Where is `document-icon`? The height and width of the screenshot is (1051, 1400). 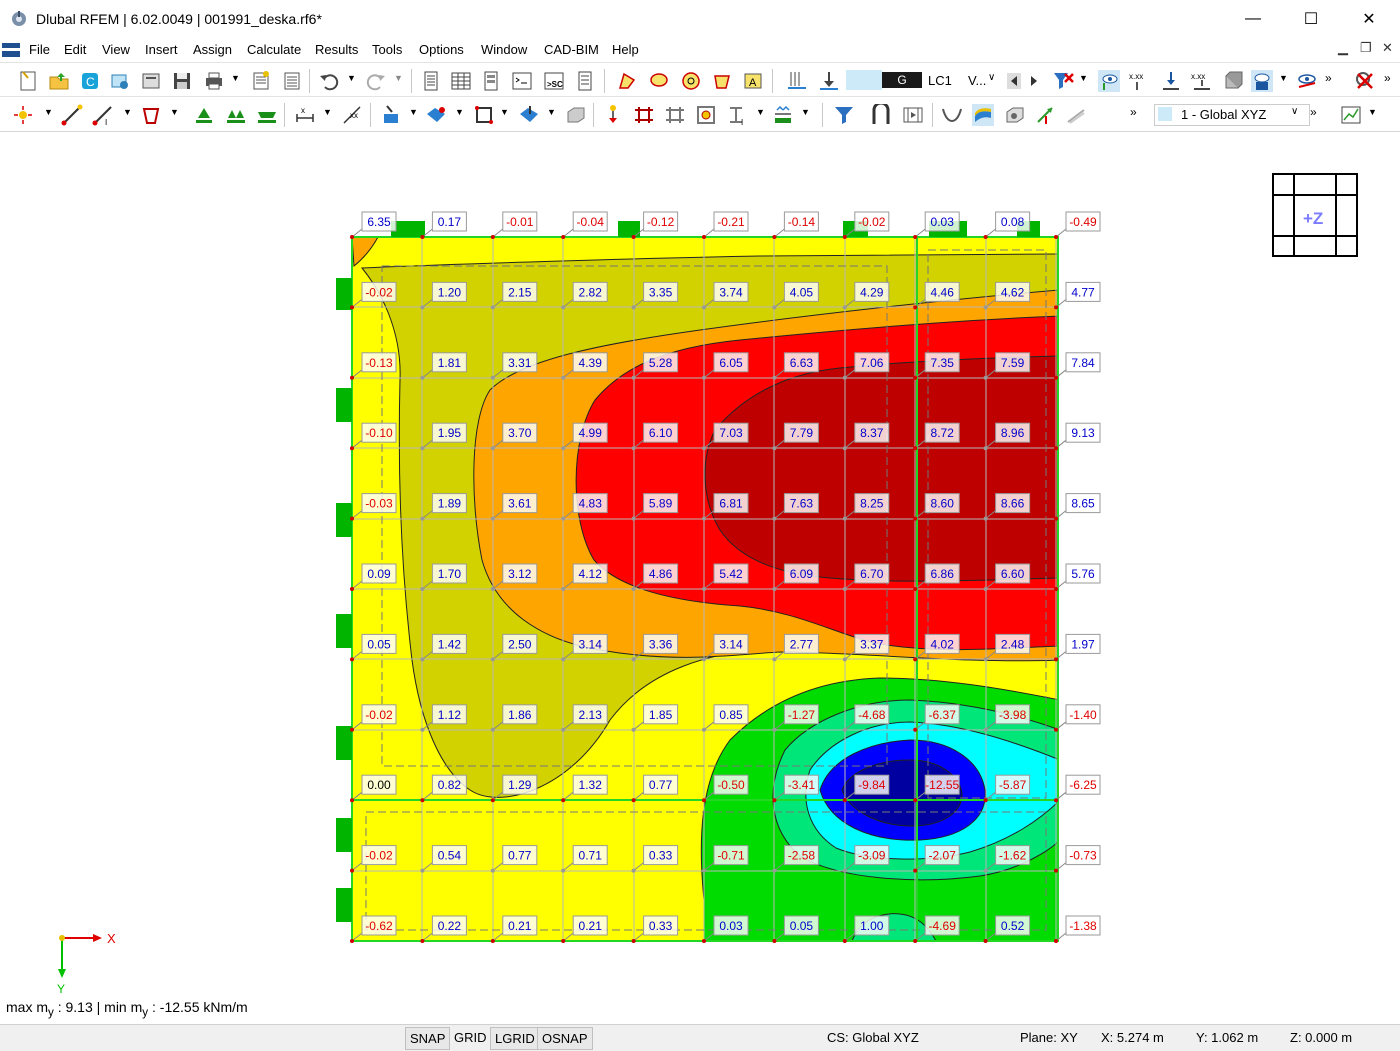 document-icon is located at coordinates (11, 50).